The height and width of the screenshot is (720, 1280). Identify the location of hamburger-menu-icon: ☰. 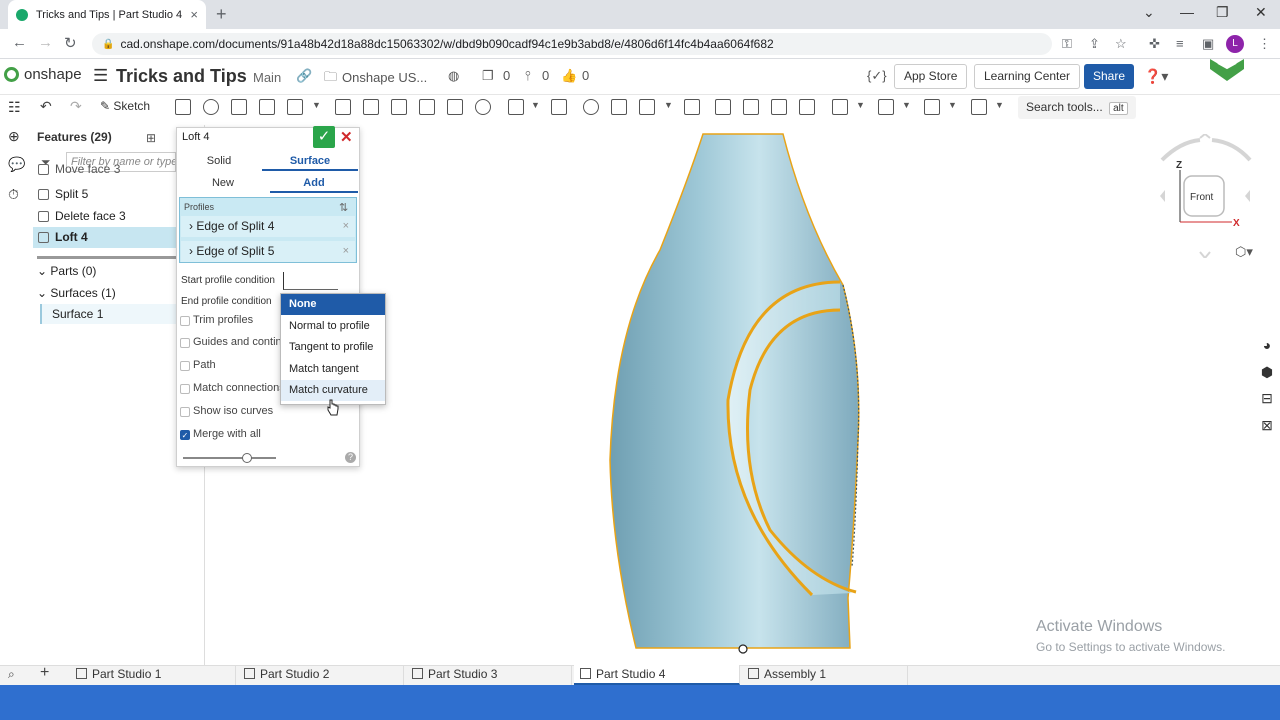
(100, 76).